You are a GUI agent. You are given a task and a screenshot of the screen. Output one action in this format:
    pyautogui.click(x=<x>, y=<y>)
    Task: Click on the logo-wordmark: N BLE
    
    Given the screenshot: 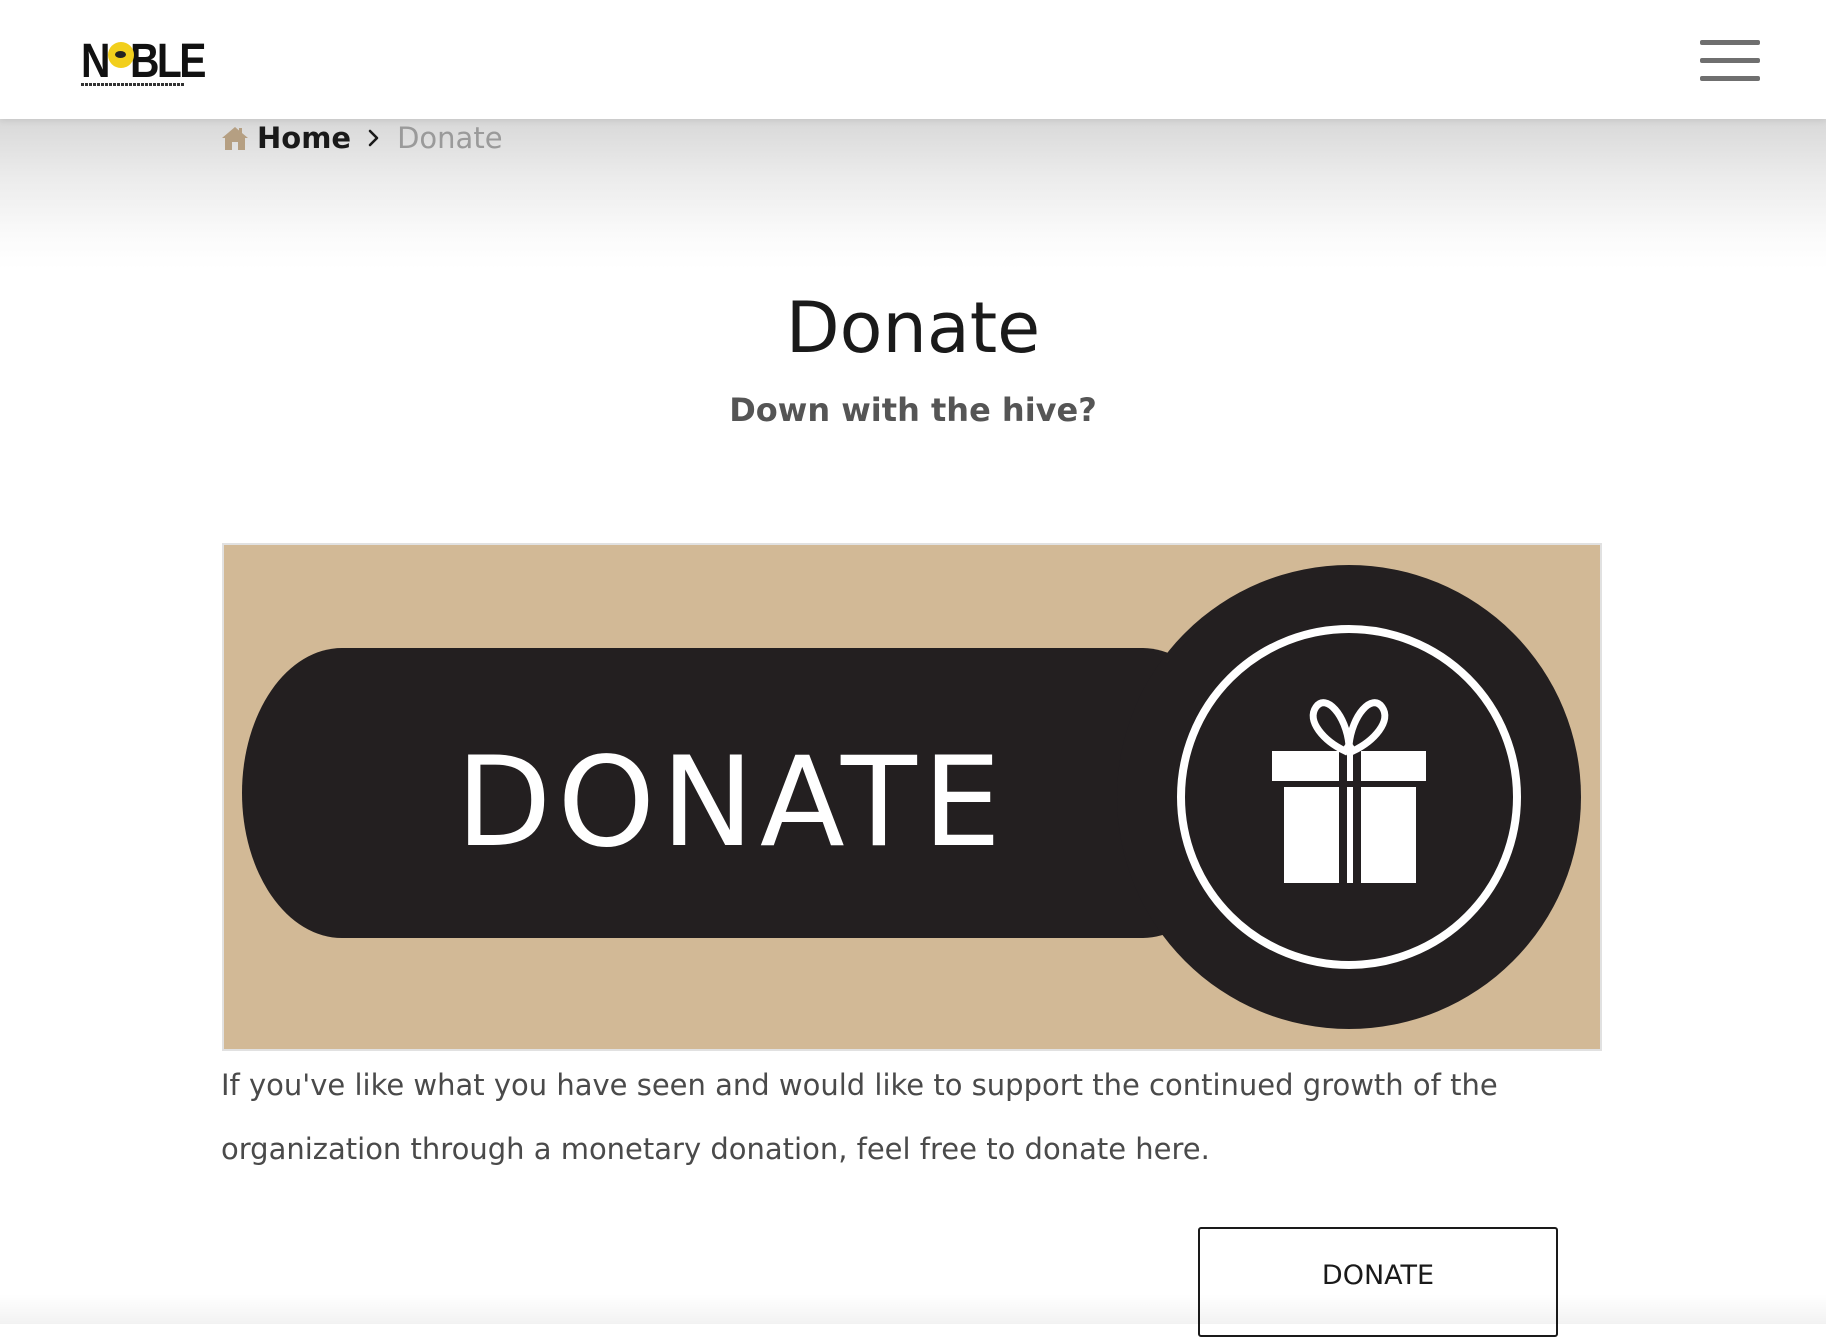 What is the action you would take?
    pyautogui.click(x=144, y=61)
    